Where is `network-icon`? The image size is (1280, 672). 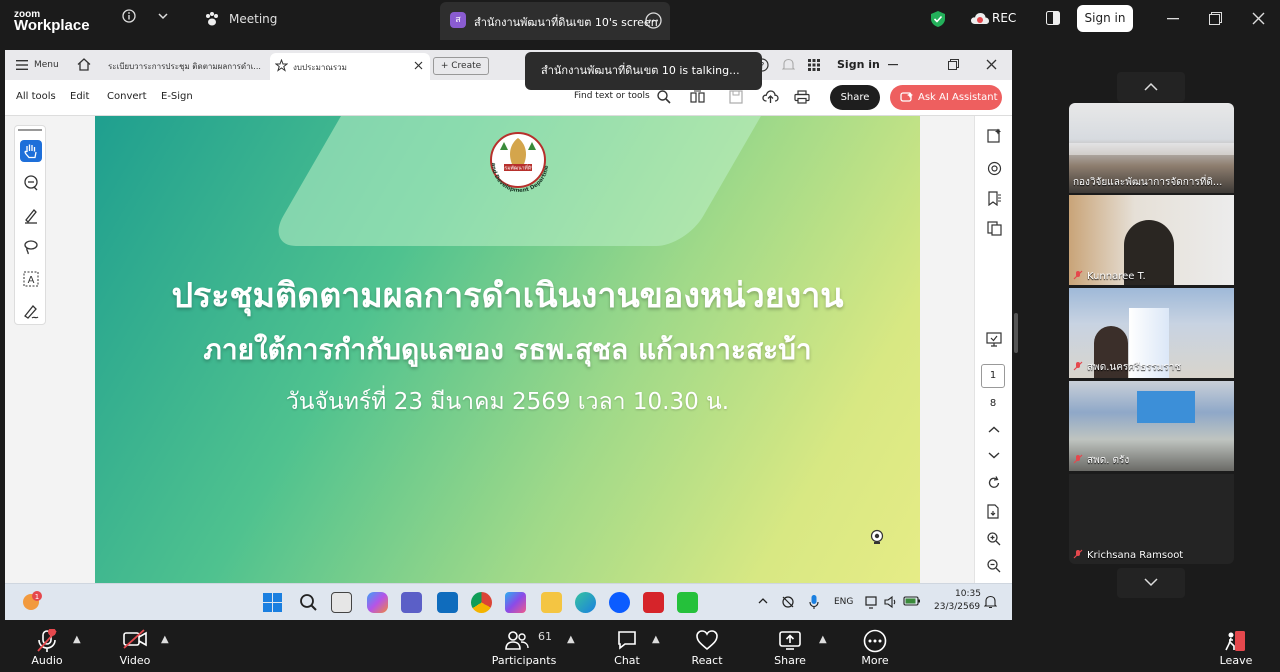 network-icon is located at coordinates (872, 602).